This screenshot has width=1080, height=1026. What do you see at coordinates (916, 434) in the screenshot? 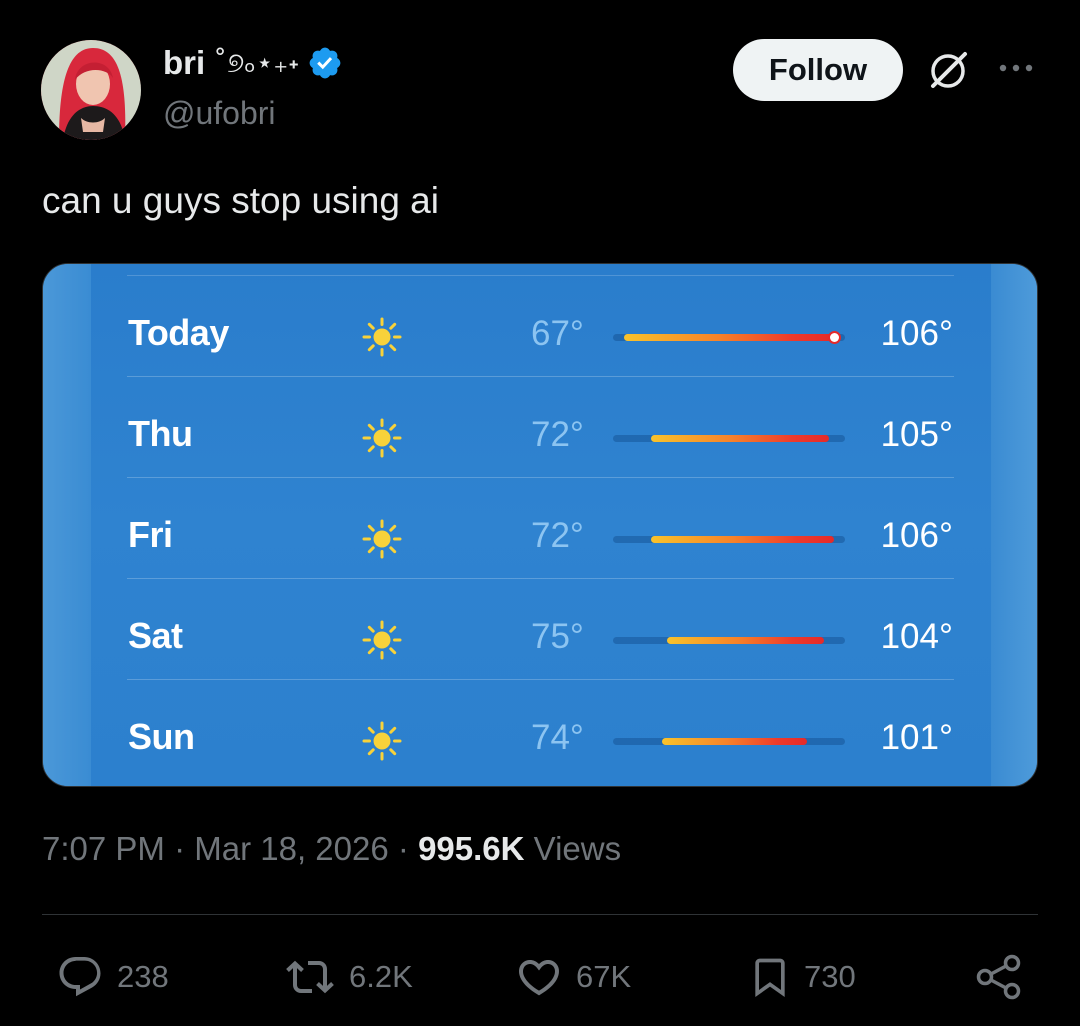
I see `forecast-high-temp: 105°` at bounding box center [916, 434].